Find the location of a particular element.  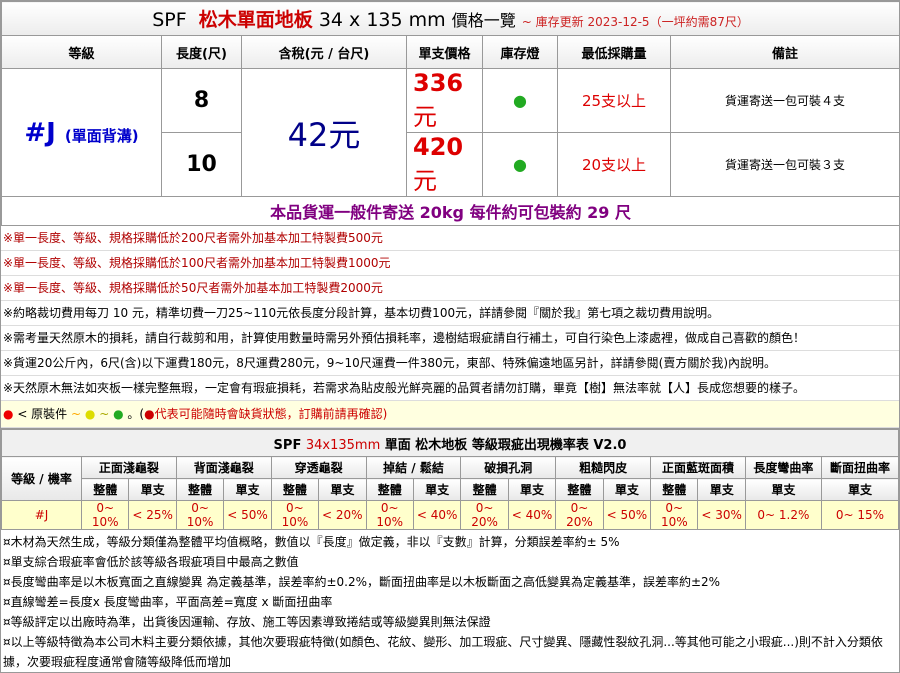

defect-value: < 20% is located at coordinates (342, 515).